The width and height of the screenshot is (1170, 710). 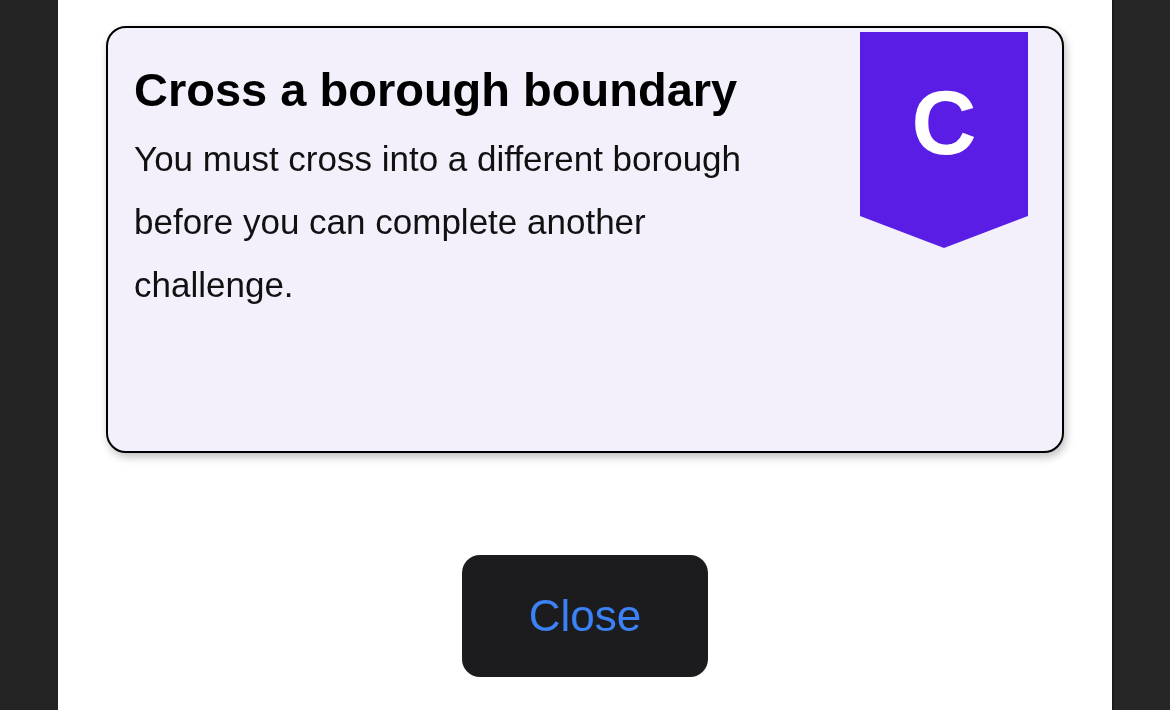 What do you see at coordinates (944, 140) in the screenshot?
I see `category-banner: C` at bounding box center [944, 140].